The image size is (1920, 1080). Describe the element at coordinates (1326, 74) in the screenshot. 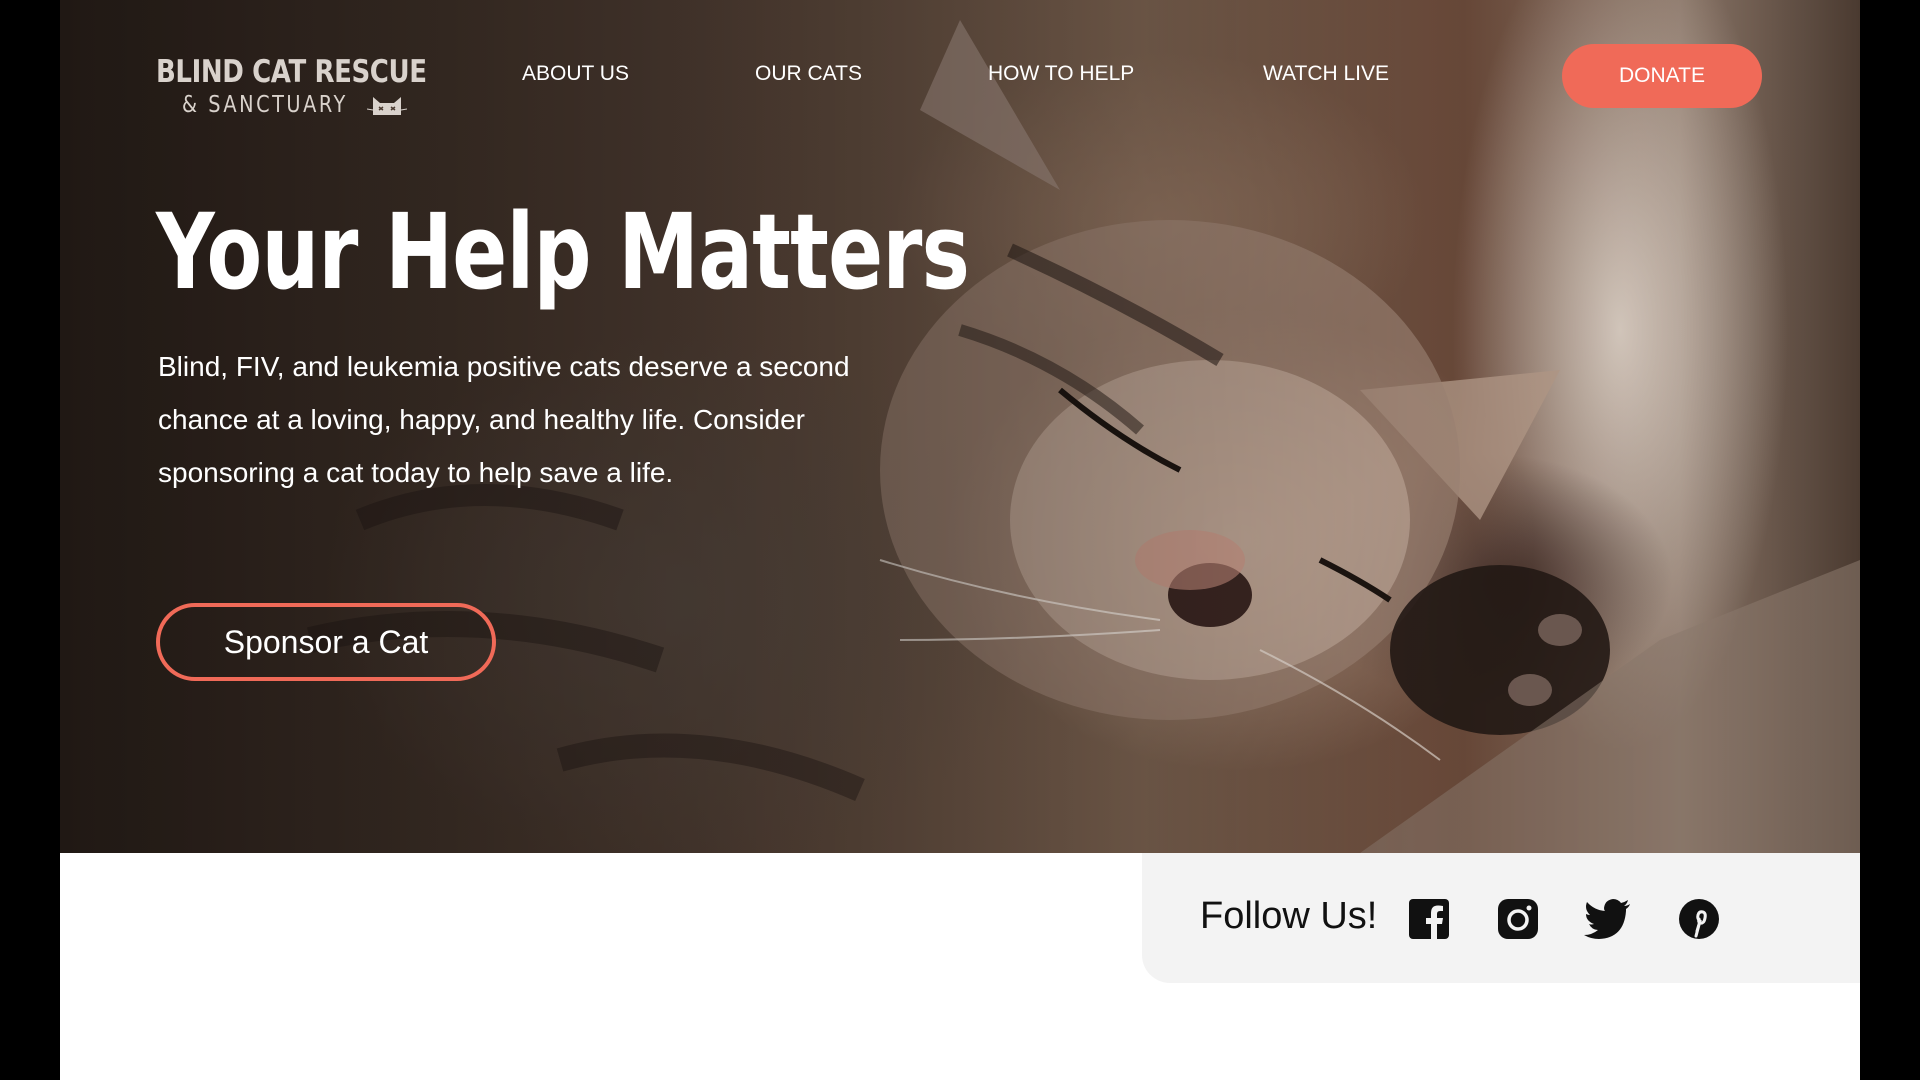

I see `nav-watch-live: WATCH LIVE` at that location.